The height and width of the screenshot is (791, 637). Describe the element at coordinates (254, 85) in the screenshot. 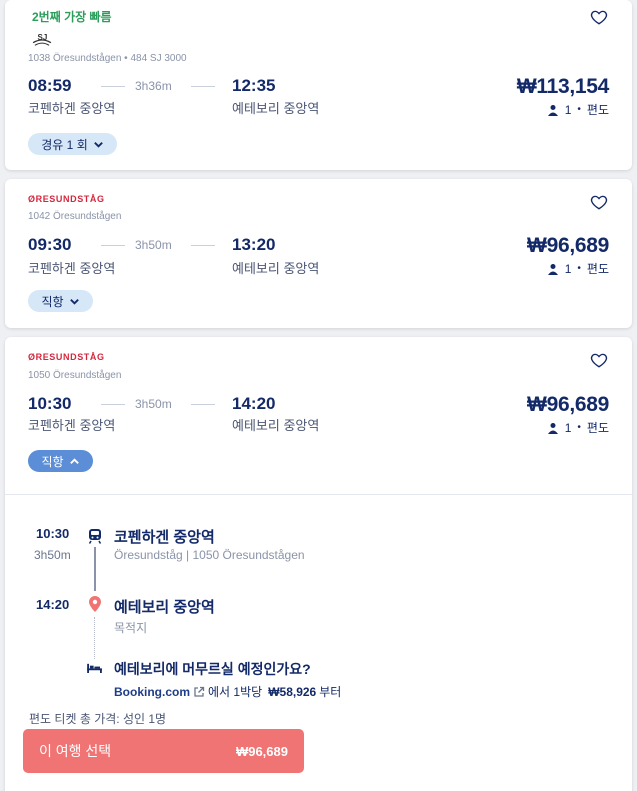

I see `arrive-time: 12:35` at that location.